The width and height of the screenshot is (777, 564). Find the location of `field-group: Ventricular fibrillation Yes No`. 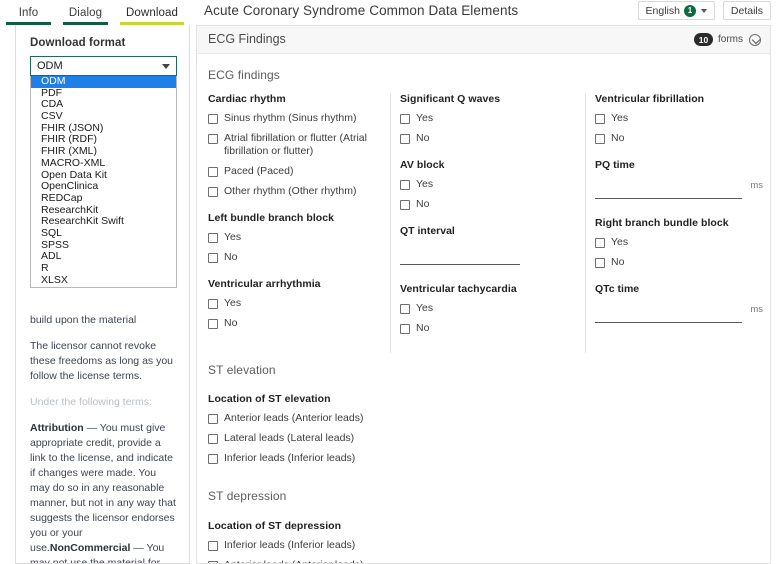

field-group: Ventricular fibrillation Yes No is located at coordinates (680, 119).